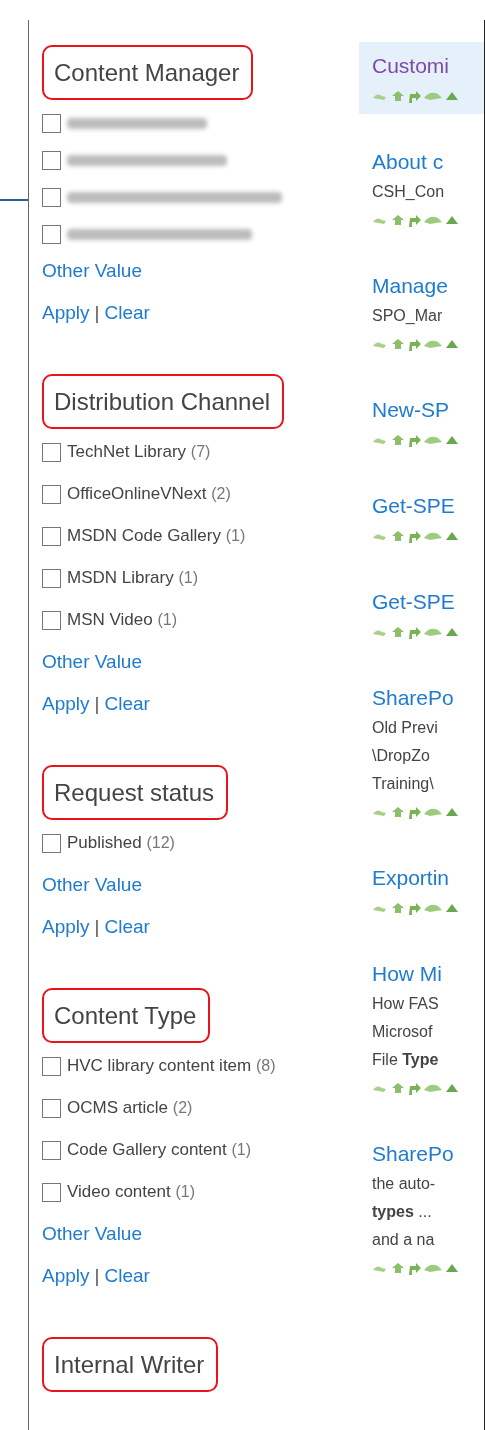 Image resolution: width=485 pixels, height=1430 pixels. Describe the element at coordinates (135, 792) in the screenshot. I see `refiner-heading: Request status` at that location.